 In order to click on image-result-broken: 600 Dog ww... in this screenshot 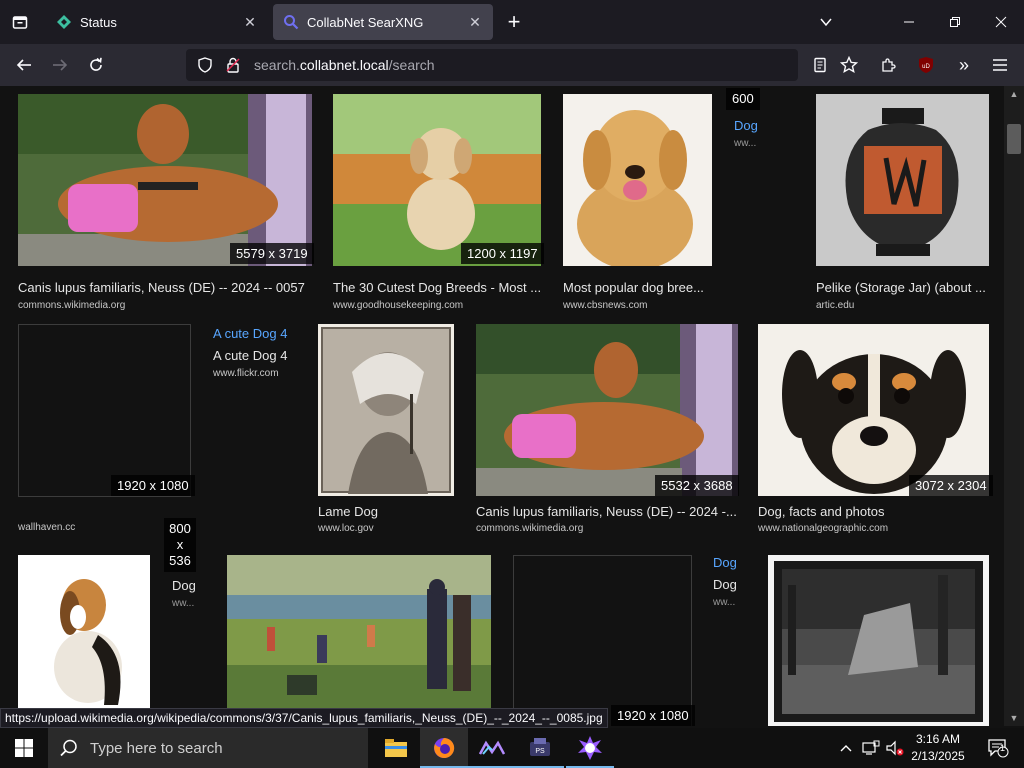, I will do `click(759, 121)`.